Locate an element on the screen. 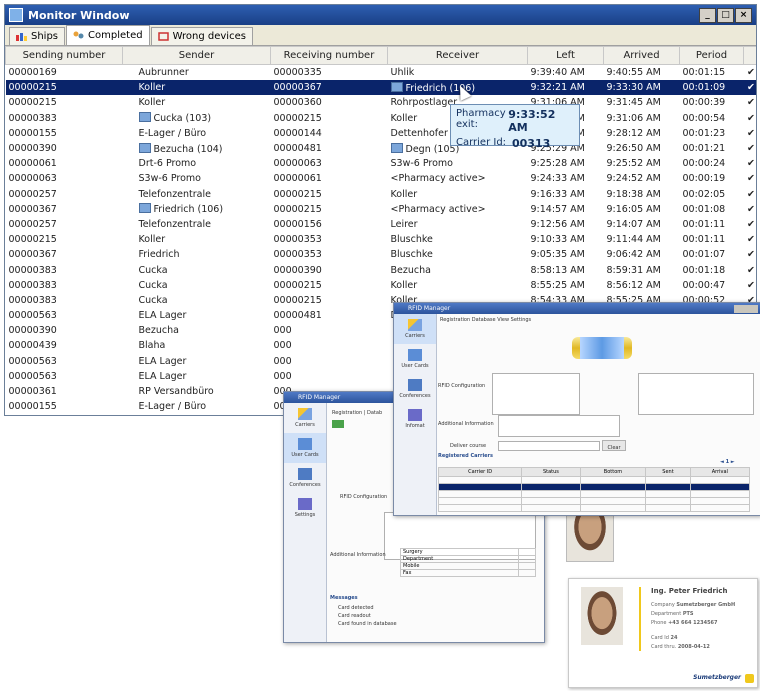 The height and width of the screenshot is (691, 760). sidebar-item-infomat: Infomat is located at coordinates (415, 419).